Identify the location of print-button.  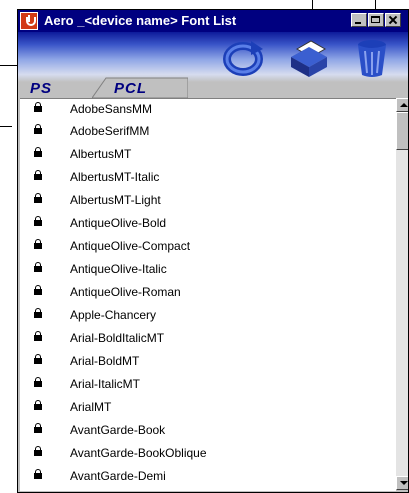
(309, 57).